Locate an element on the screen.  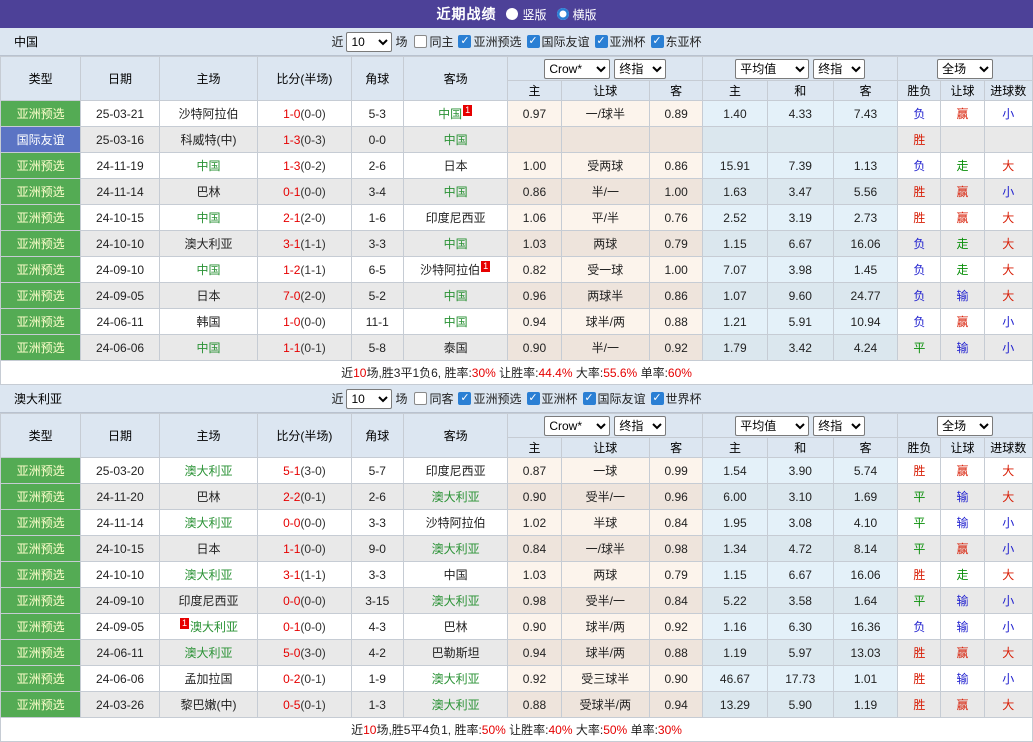
league-filter-option: ✓ 世界杯 is located at coordinates (676, 398).